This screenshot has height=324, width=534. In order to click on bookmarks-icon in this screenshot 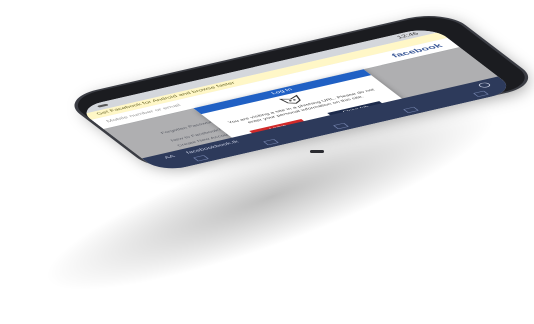, I will do `click(411, 110)`.